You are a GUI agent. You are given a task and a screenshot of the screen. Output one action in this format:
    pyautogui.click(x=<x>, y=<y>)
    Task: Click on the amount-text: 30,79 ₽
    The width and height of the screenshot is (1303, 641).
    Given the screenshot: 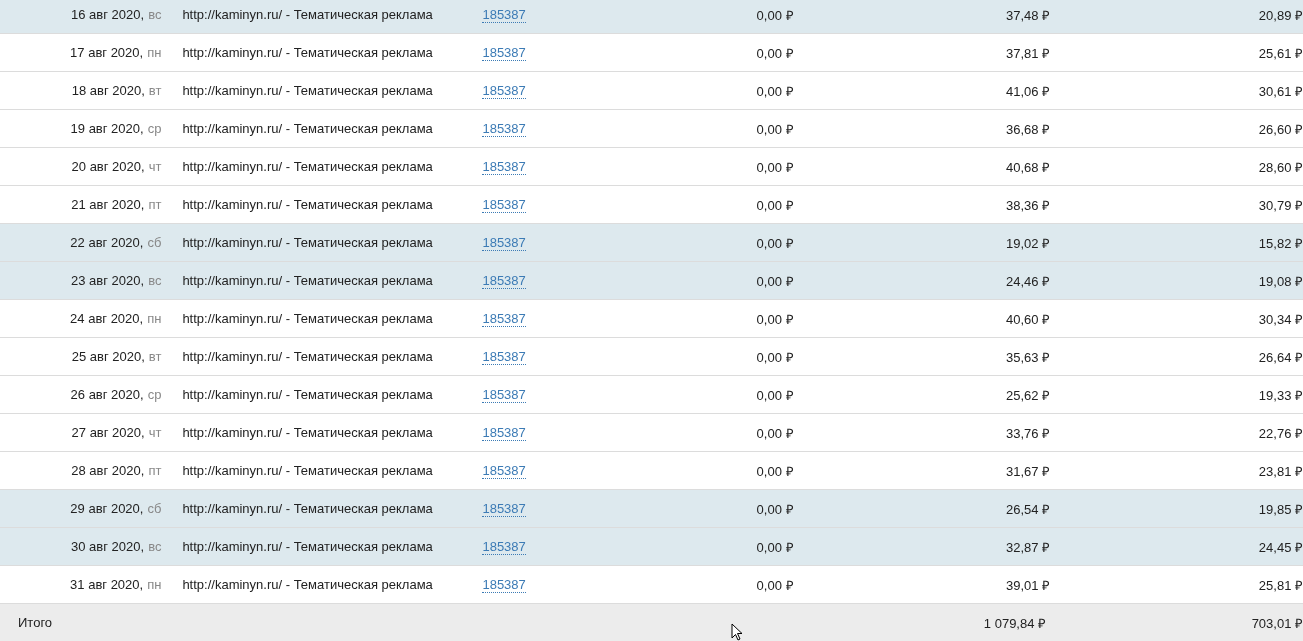 What is the action you would take?
    pyautogui.click(x=1280, y=205)
    